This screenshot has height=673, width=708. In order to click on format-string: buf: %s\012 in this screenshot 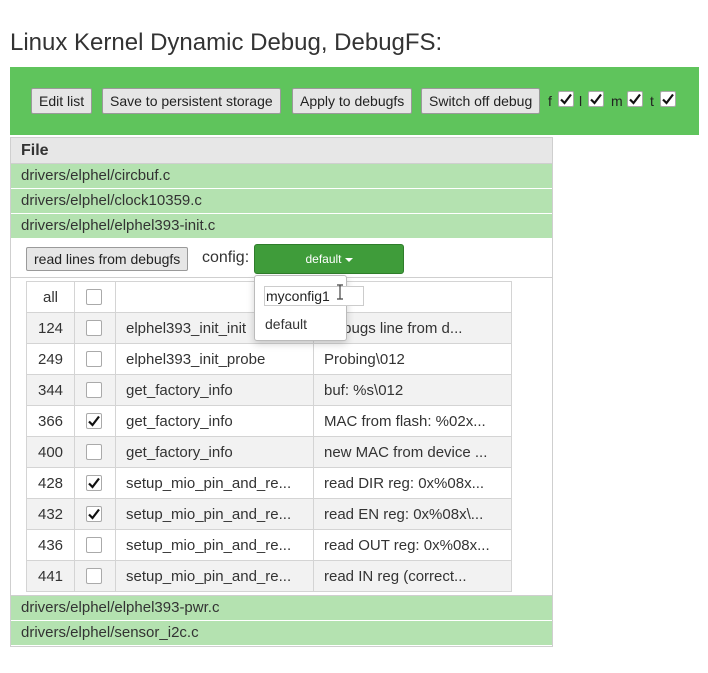, I will do `click(412, 390)`.